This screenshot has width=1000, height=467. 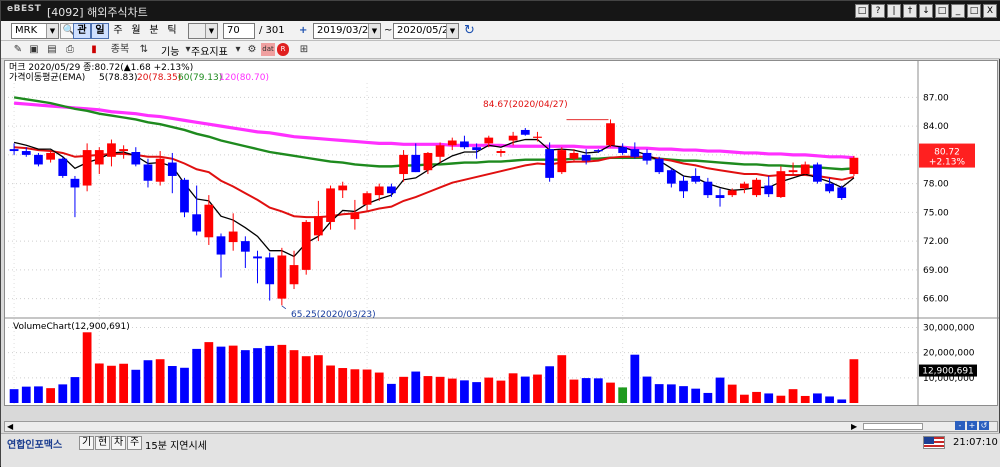 What do you see at coordinates (135, 443) in the screenshot?
I see `status-btn-ju: 주` at bounding box center [135, 443].